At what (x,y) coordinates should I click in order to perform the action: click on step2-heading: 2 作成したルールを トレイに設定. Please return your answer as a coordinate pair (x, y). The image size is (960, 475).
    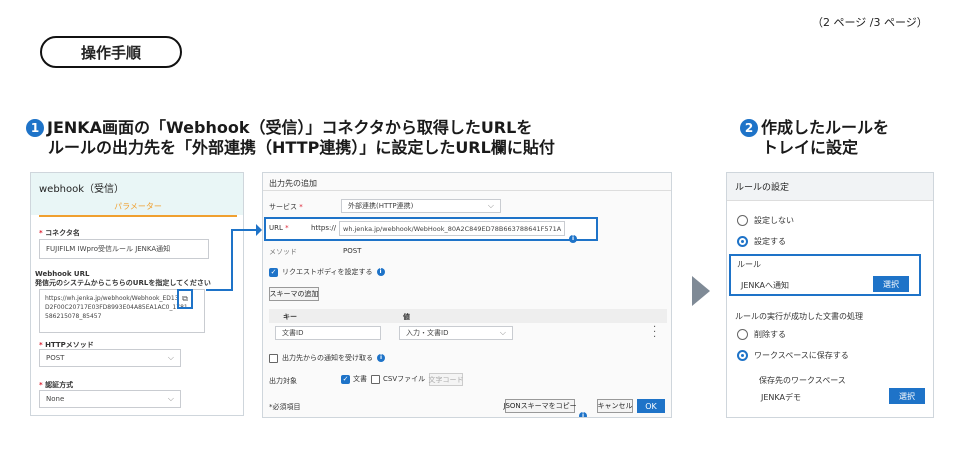
    Looking at the image, I should click on (840, 138).